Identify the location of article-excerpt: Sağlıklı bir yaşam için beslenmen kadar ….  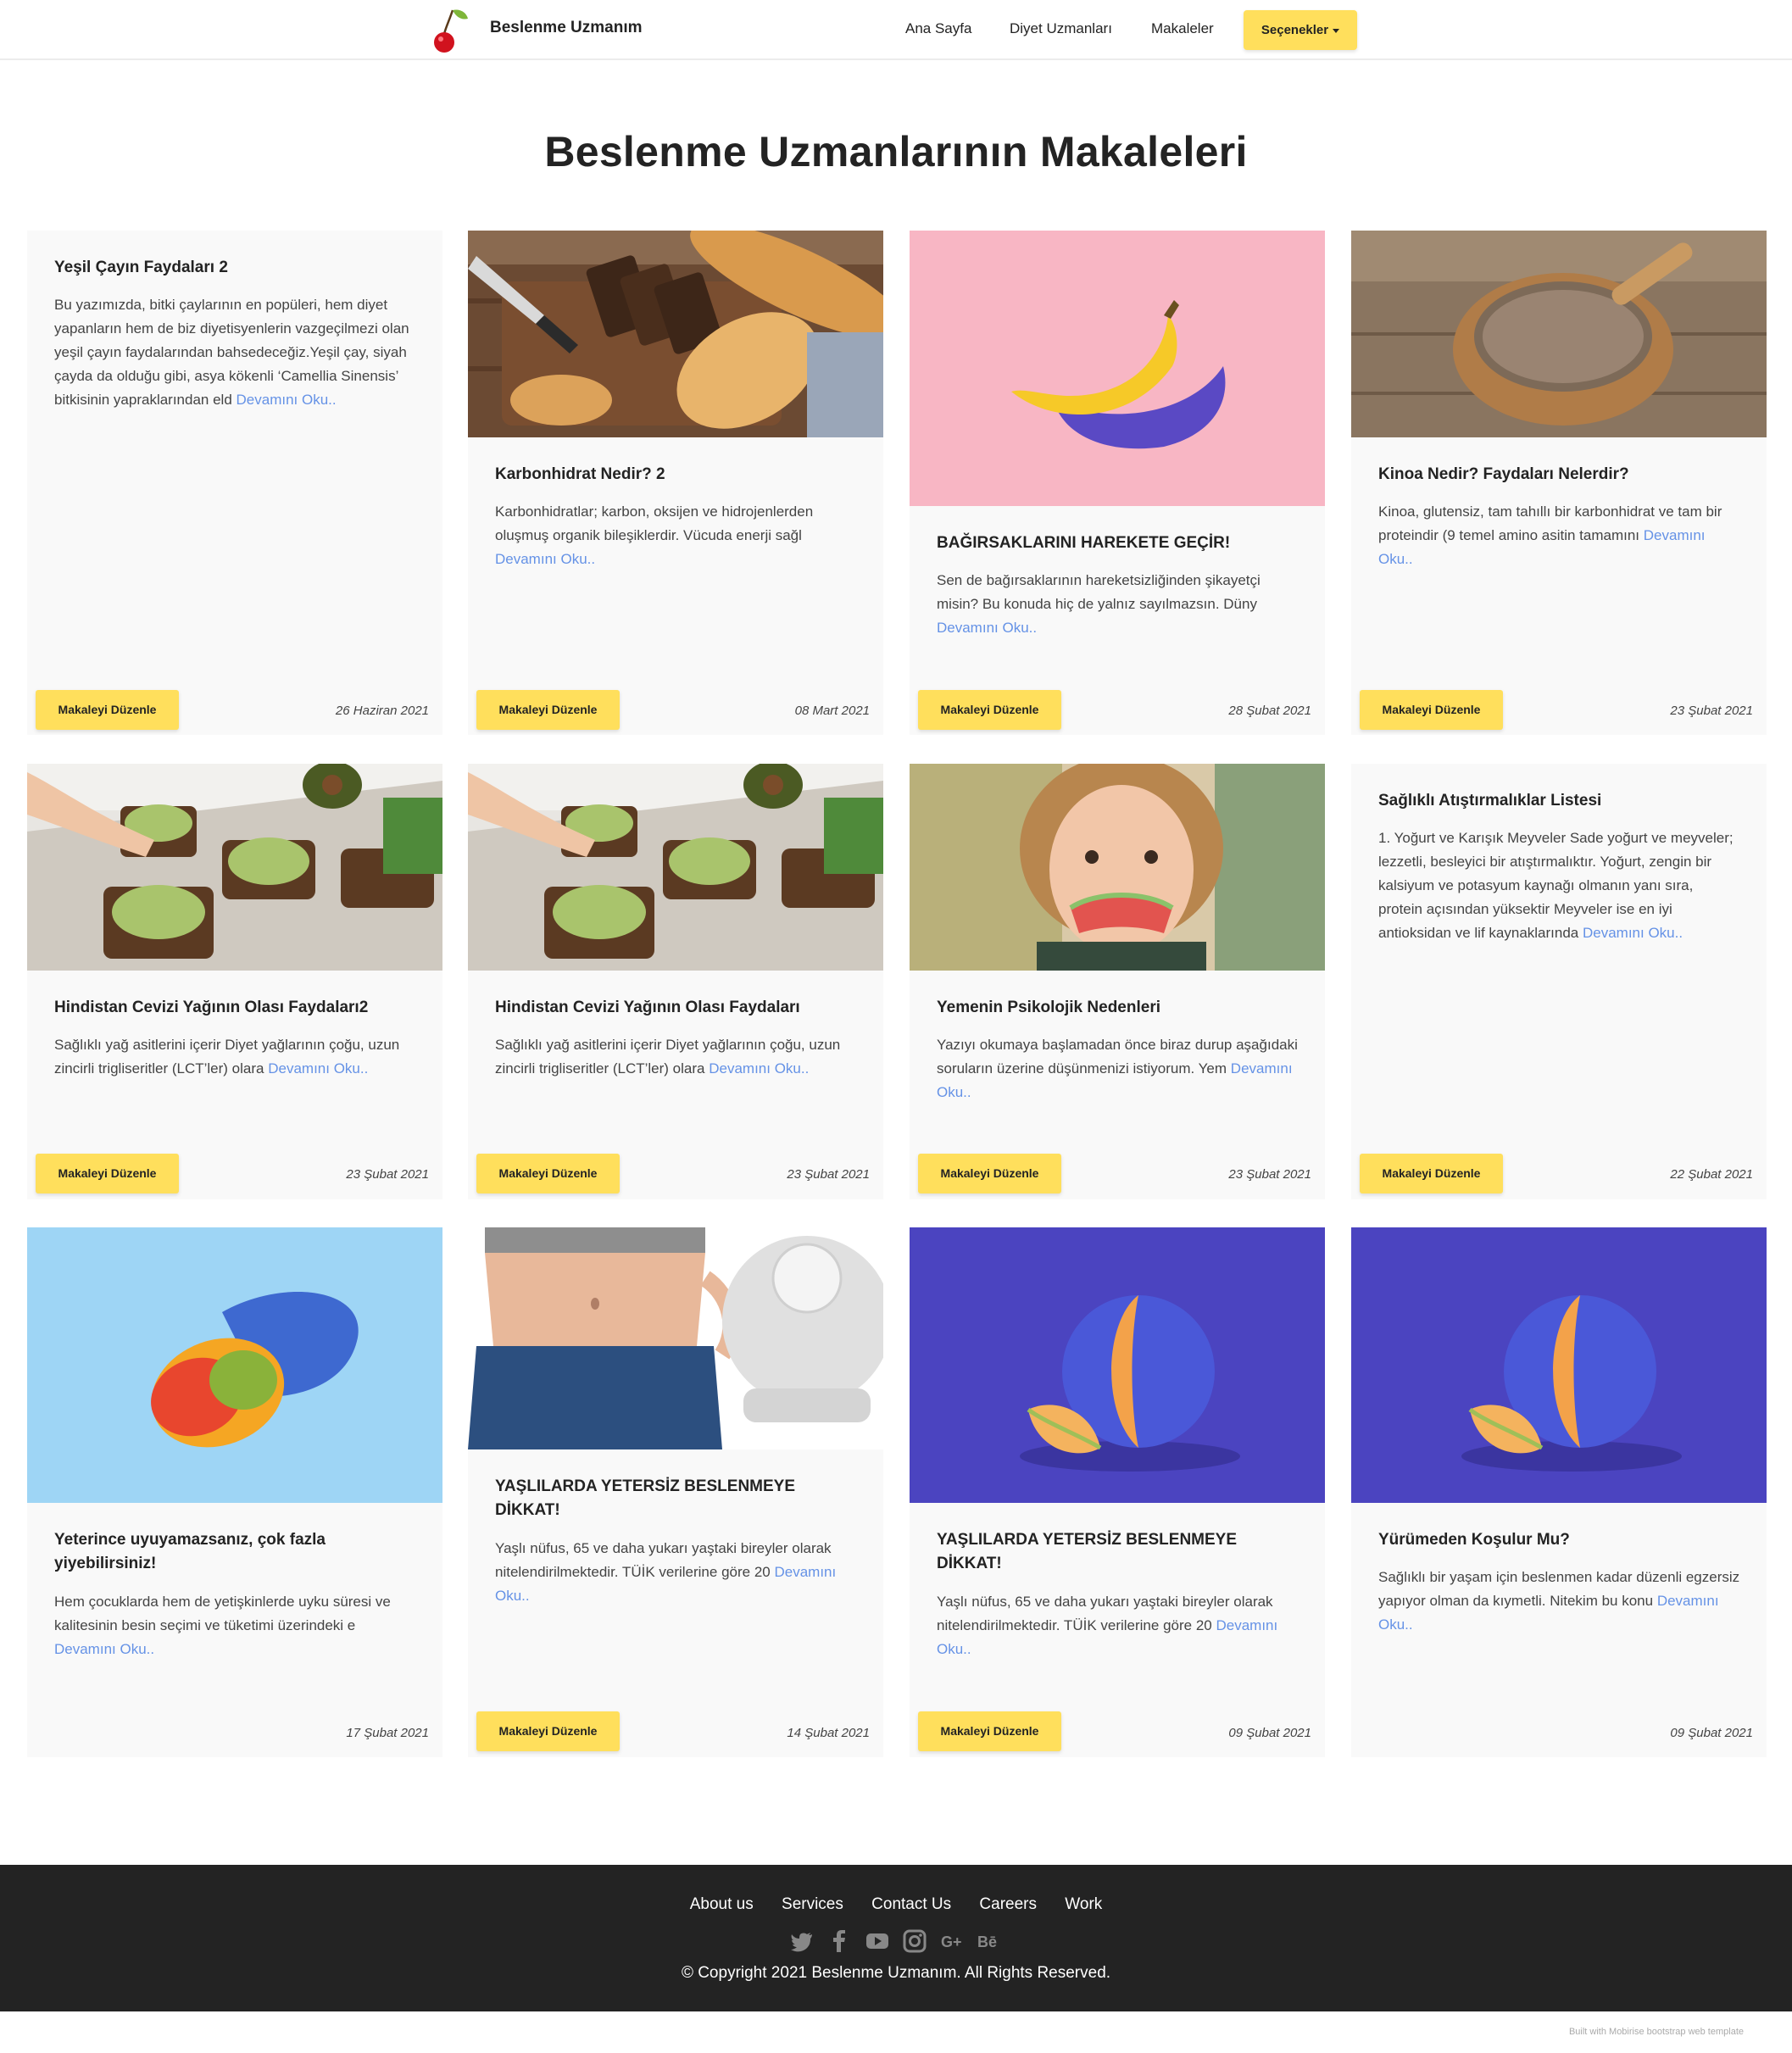
(1559, 1601).